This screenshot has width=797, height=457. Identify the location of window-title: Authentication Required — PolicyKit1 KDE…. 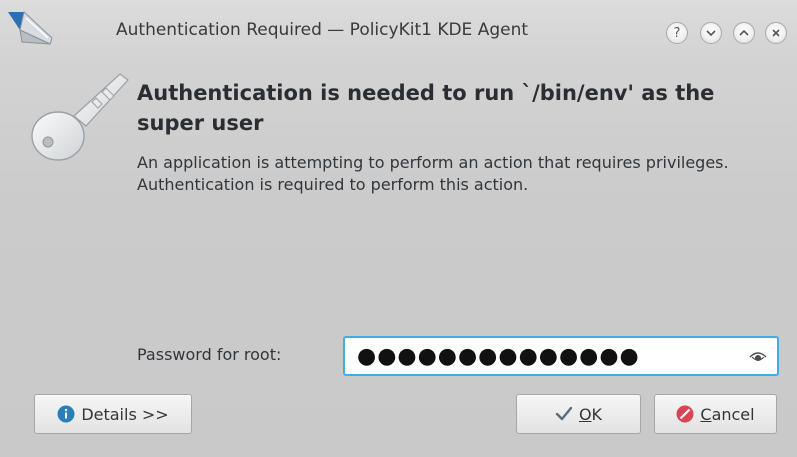
(322, 30).